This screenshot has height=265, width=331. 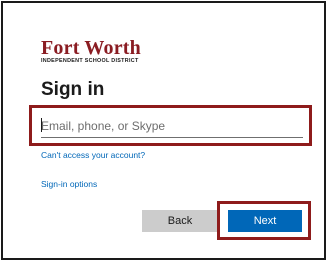 What do you see at coordinates (41, 125) in the screenshot?
I see `text-cursor` at bounding box center [41, 125].